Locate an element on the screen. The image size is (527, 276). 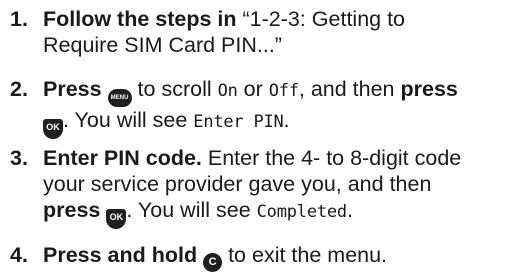
step-text: to exit the menu. is located at coordinates (305, 255).